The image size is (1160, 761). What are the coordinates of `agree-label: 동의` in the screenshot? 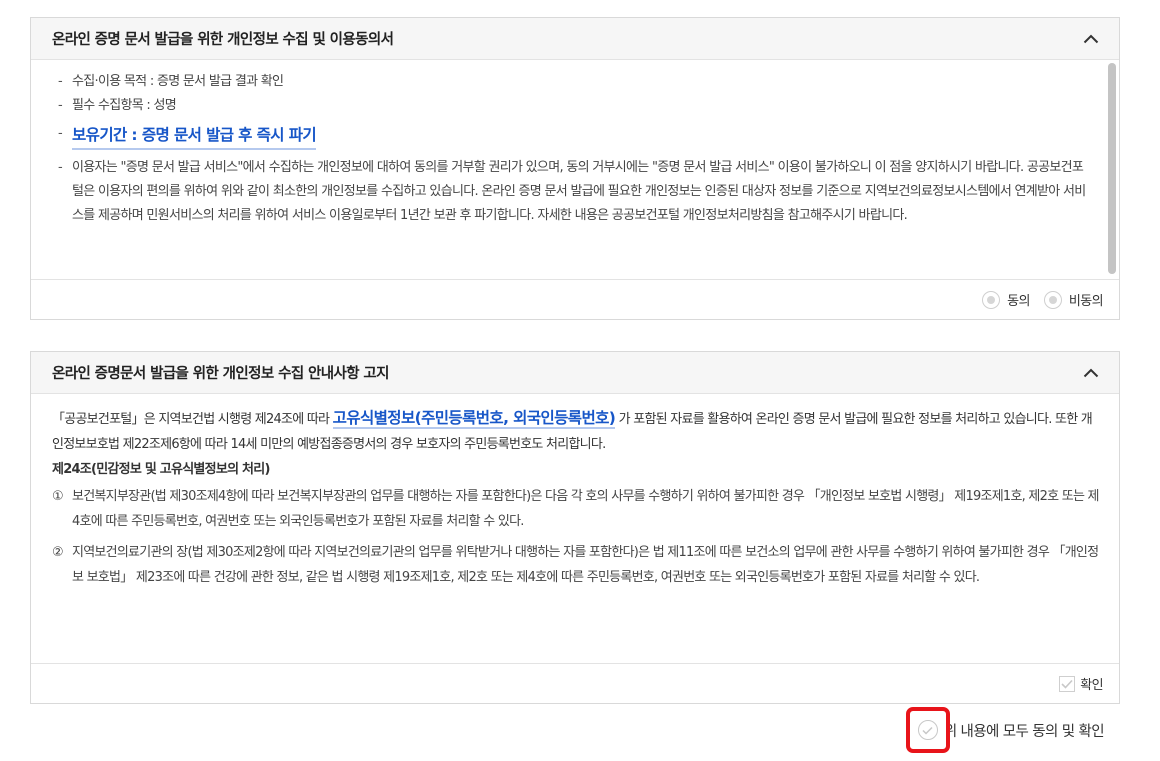 It's located at (1018, 301).